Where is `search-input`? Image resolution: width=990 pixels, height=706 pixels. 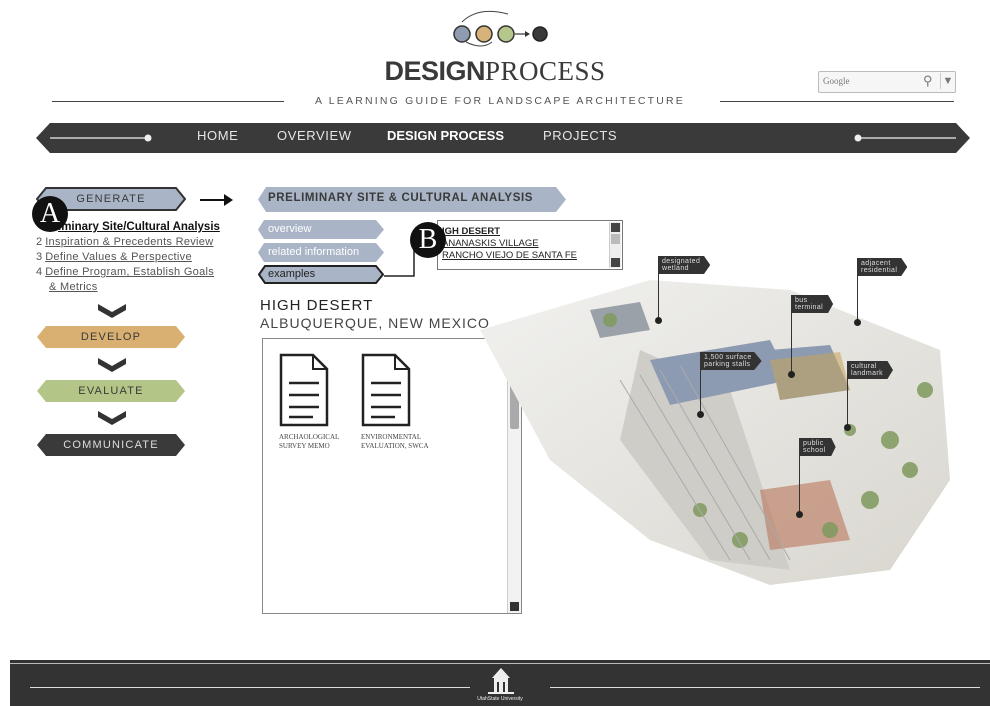
search-input is located at coordinates (869, 81).